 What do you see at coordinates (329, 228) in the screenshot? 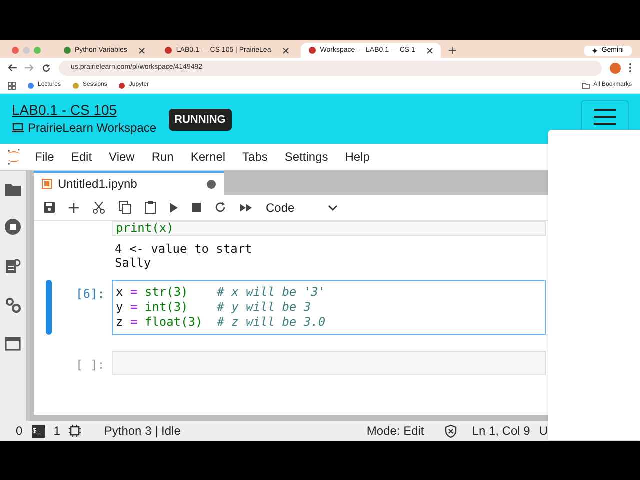
I see `code-input: print(x)` at bounding box center [329, 228].